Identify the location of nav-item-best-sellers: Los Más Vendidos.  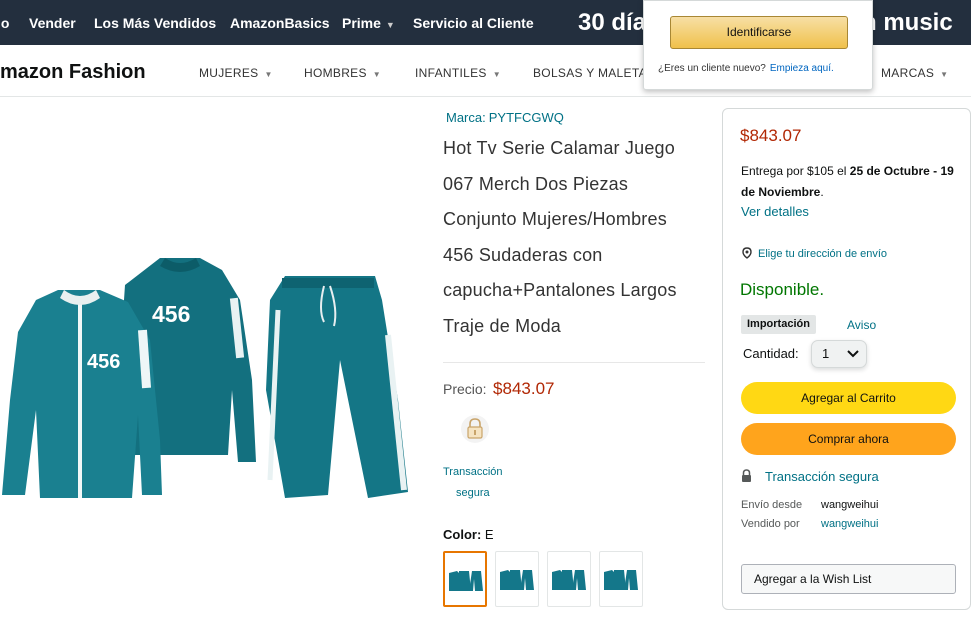
(155, 23).